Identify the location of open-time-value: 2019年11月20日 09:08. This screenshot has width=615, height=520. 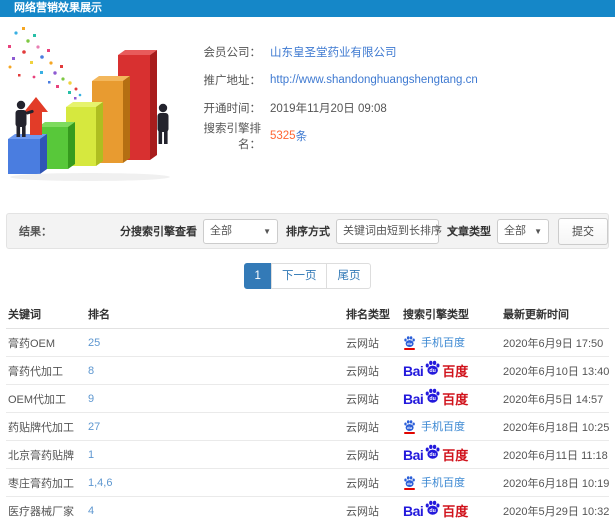
(328, 109).